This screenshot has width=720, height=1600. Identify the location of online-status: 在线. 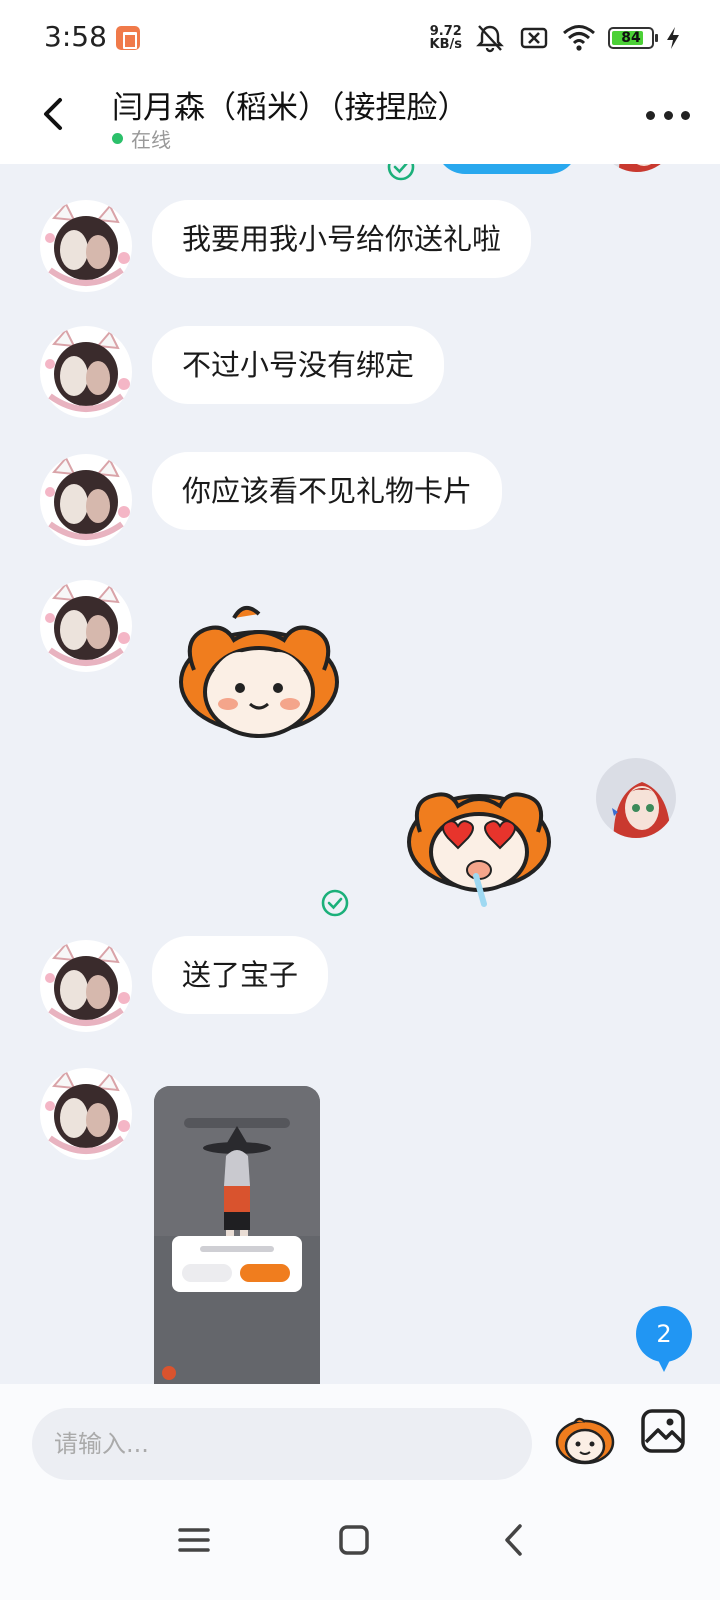
(141, 138).